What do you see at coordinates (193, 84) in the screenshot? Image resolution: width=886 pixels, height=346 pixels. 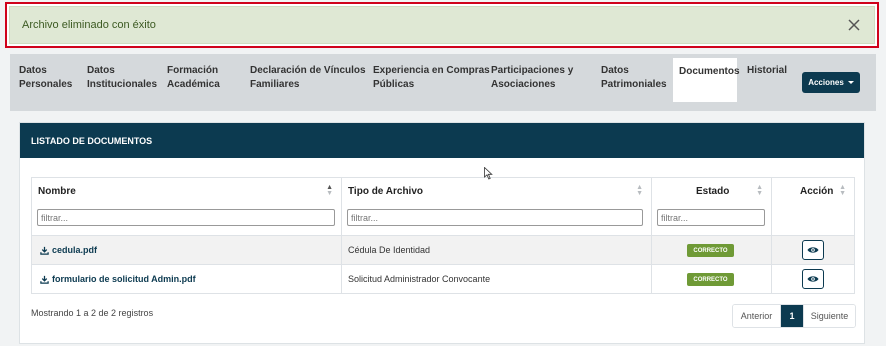 I see `tab-label-line2: Académica` at bounding box center [193, 84].